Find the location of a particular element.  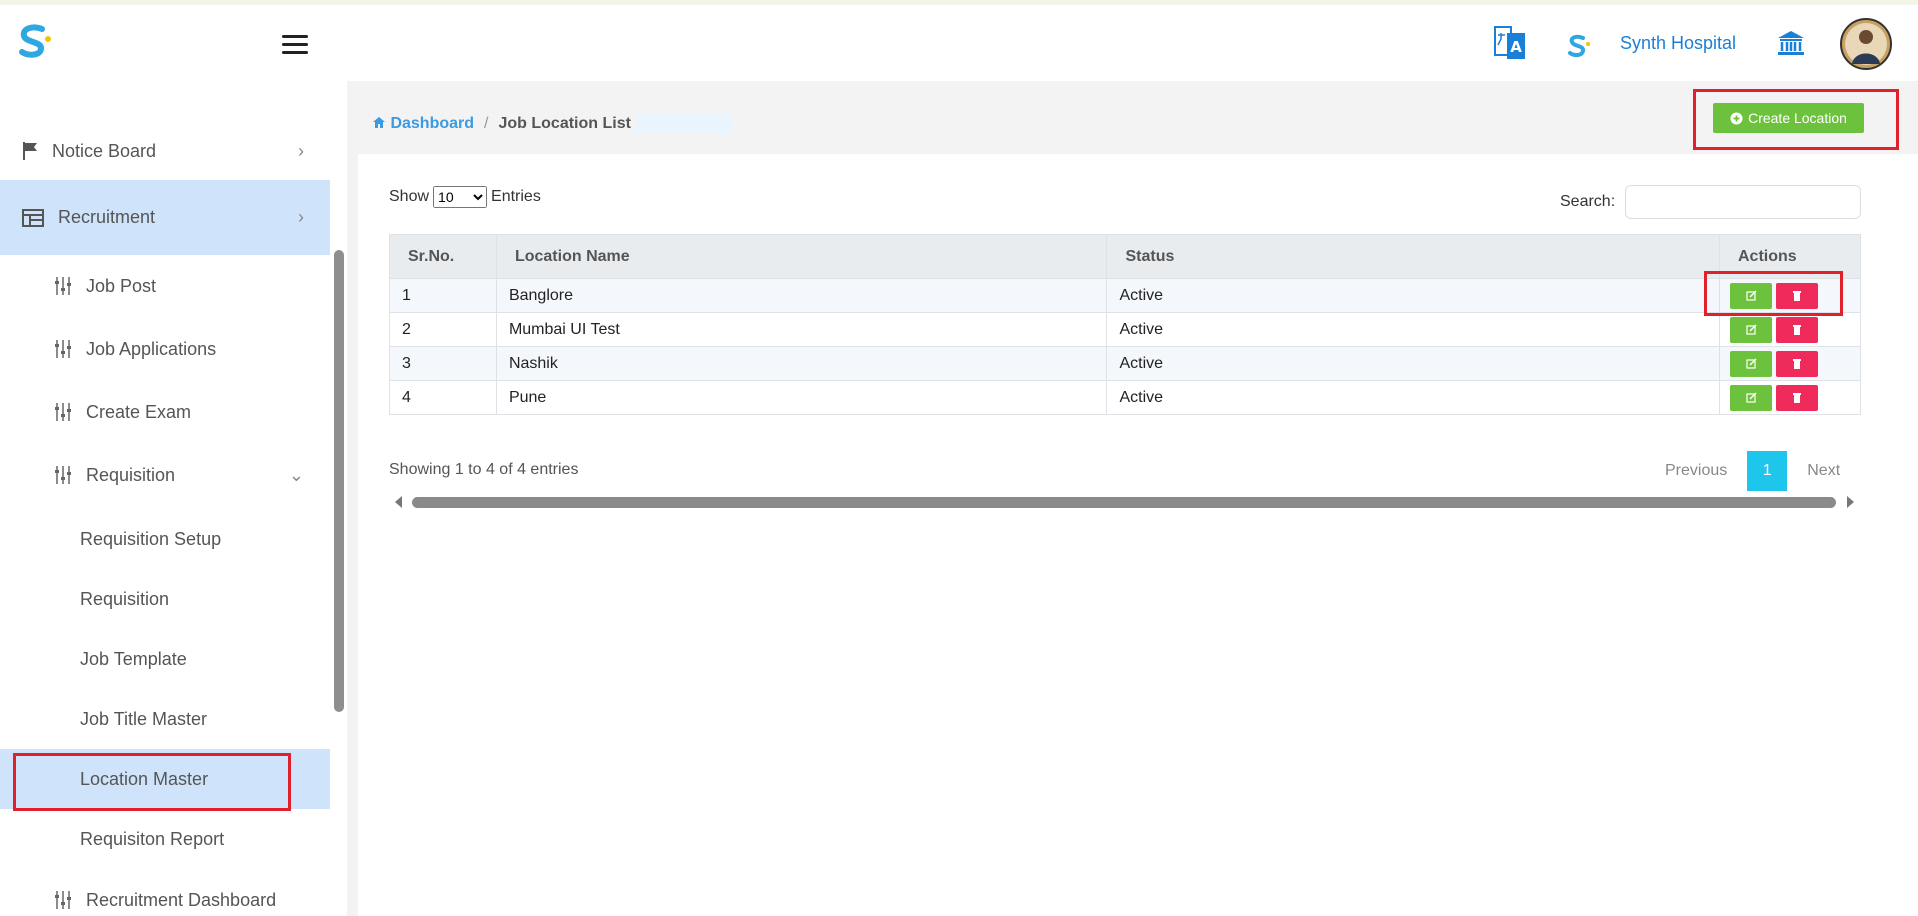

sidebar-item-job-template: Job Template is located at coordinates (165, 659).